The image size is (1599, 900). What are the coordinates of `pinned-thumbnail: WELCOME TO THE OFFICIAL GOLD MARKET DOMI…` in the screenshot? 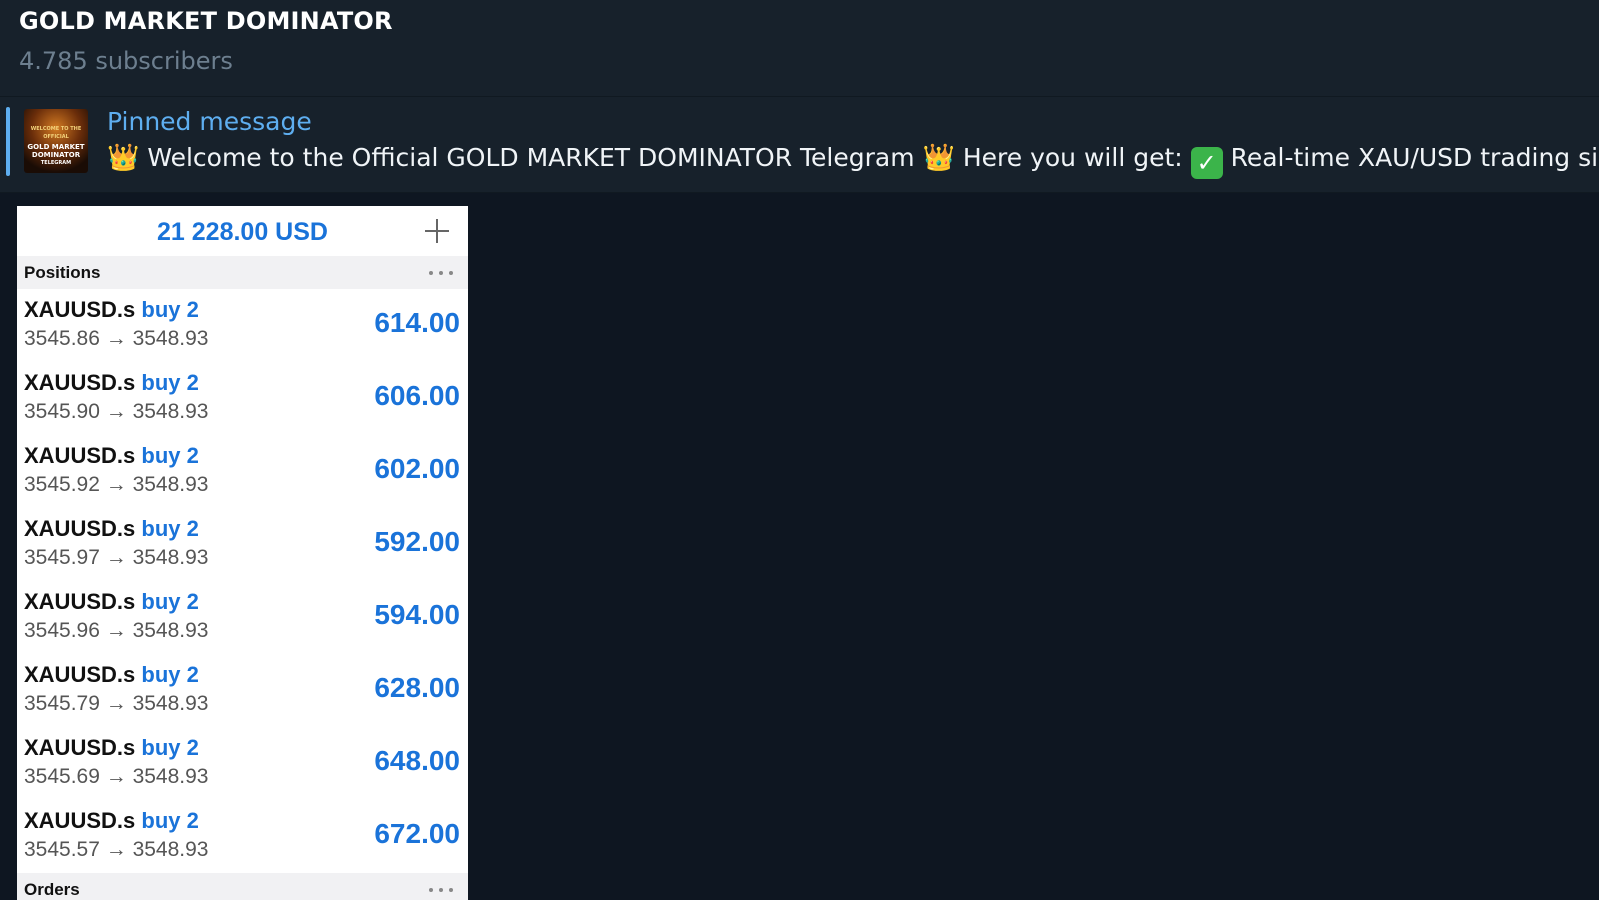 It's located at (56, 141).